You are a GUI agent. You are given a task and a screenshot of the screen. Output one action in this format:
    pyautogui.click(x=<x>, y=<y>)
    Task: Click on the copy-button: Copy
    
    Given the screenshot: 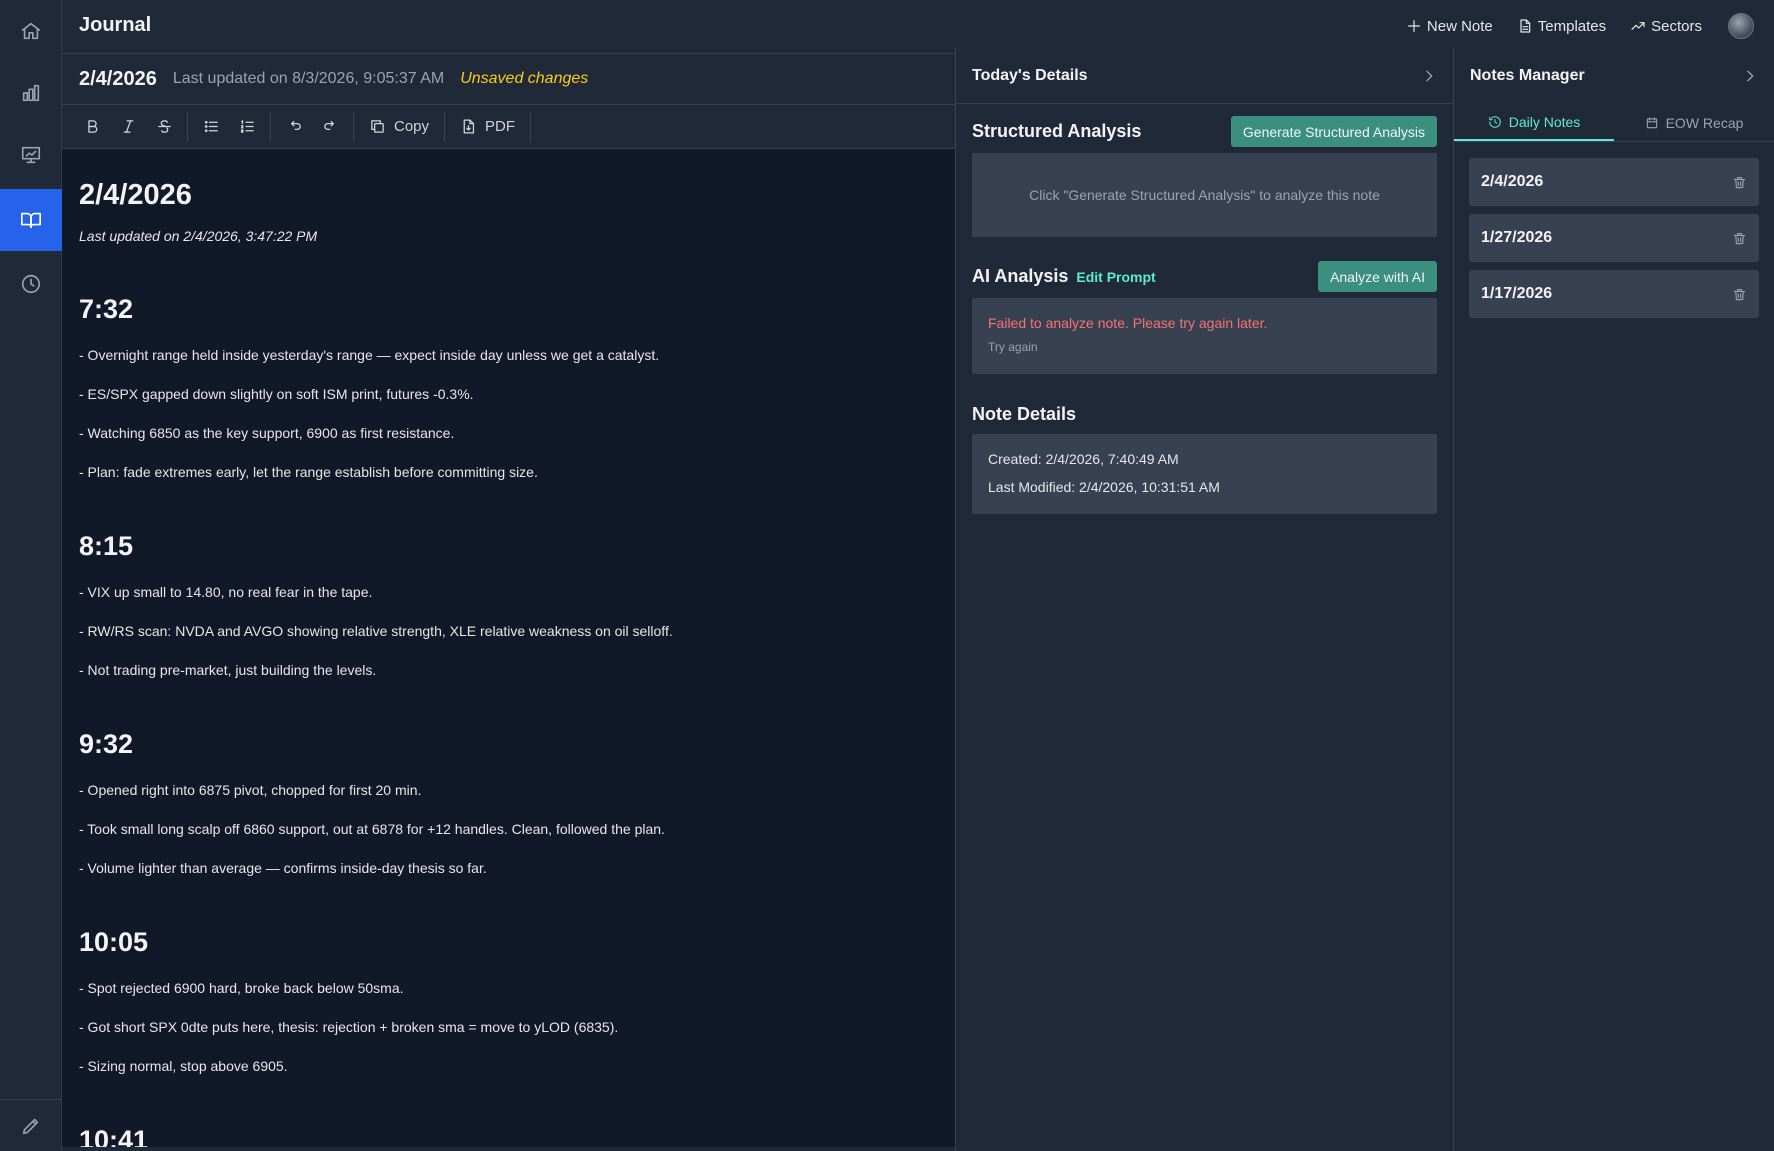 What is the action you would take?
    pyautogui.click(x=399, y=127)
    